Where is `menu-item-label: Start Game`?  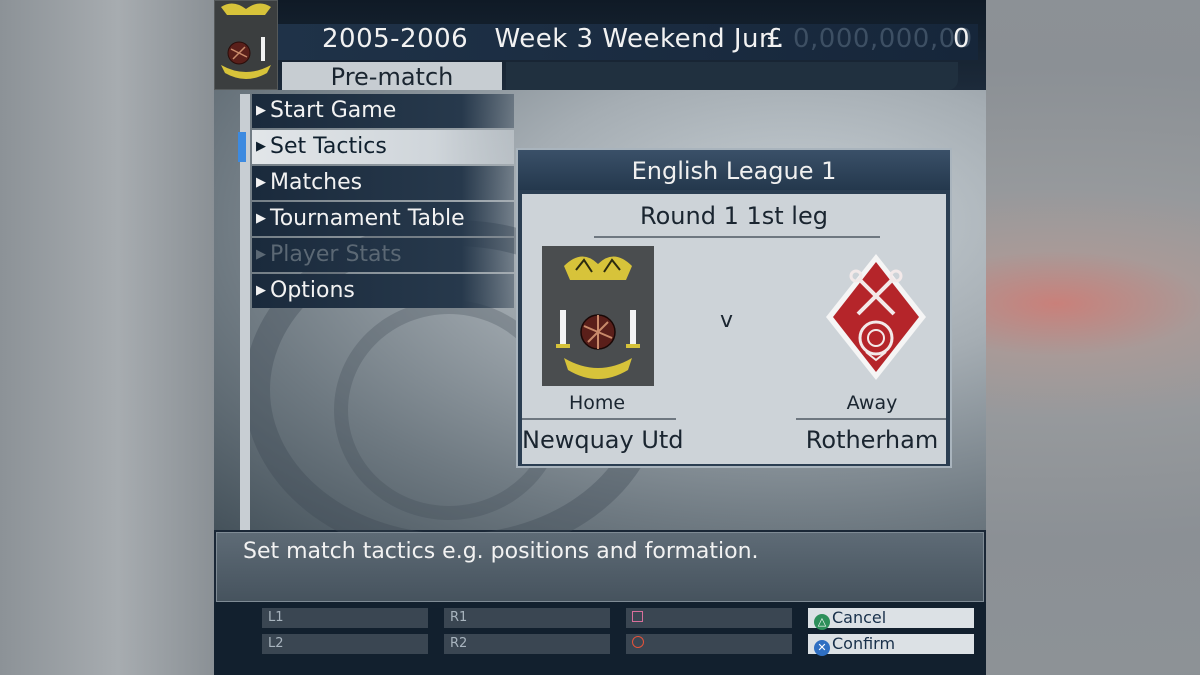
menu-item-label: Start Game is located at coordinates (333, 110).